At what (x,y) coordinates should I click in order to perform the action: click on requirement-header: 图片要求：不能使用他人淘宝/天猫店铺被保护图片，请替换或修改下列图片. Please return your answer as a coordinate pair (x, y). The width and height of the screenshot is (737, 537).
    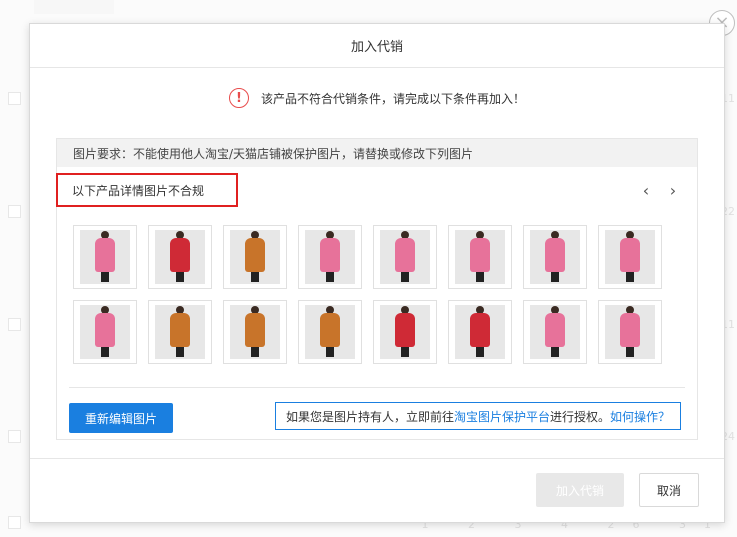
    Looking at the image, I should click on (377, 153).